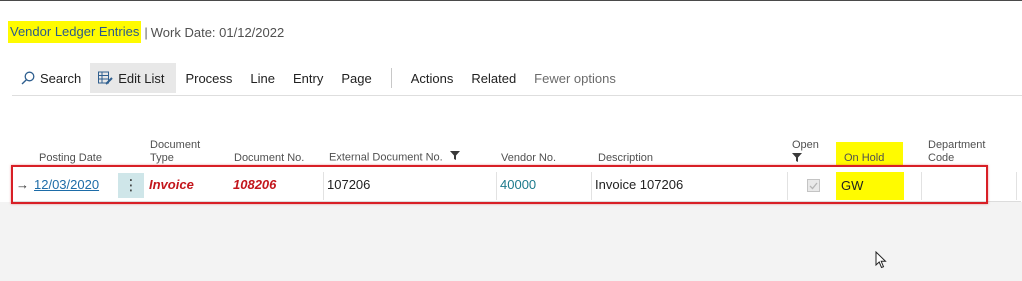 Image resolution: width=1022 pixels, height=281 pixels. I want to click on top-border, so click(511, 0).